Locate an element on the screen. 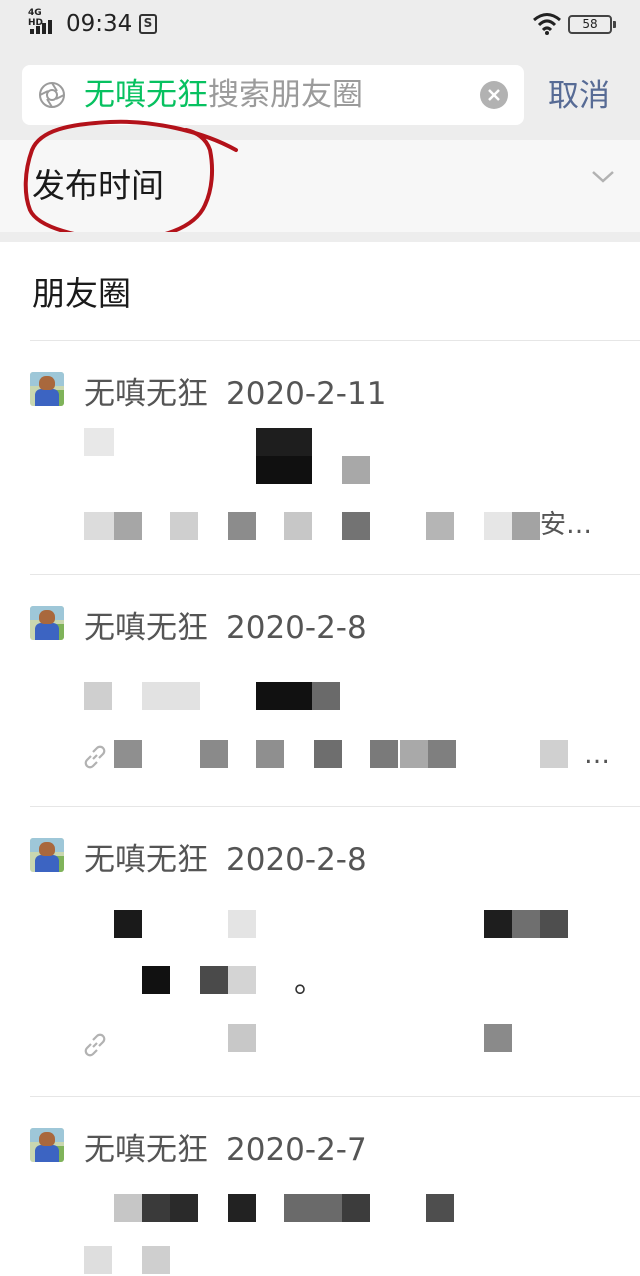  clock: 09:34 is located at coordinates (99, 24).